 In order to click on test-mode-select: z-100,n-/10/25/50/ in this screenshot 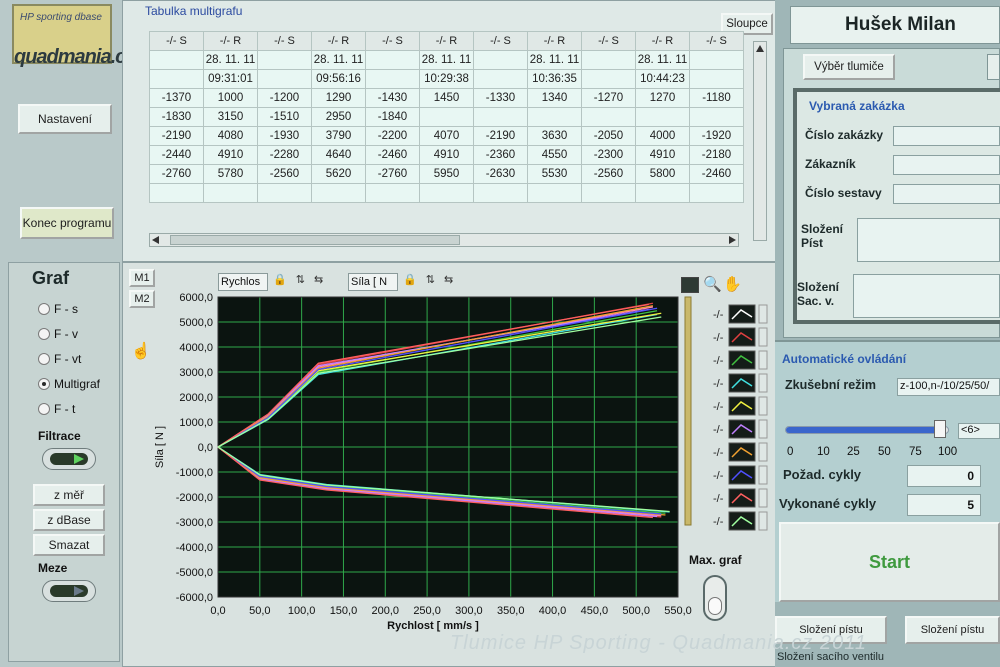, I will do `click(948, 387)`.